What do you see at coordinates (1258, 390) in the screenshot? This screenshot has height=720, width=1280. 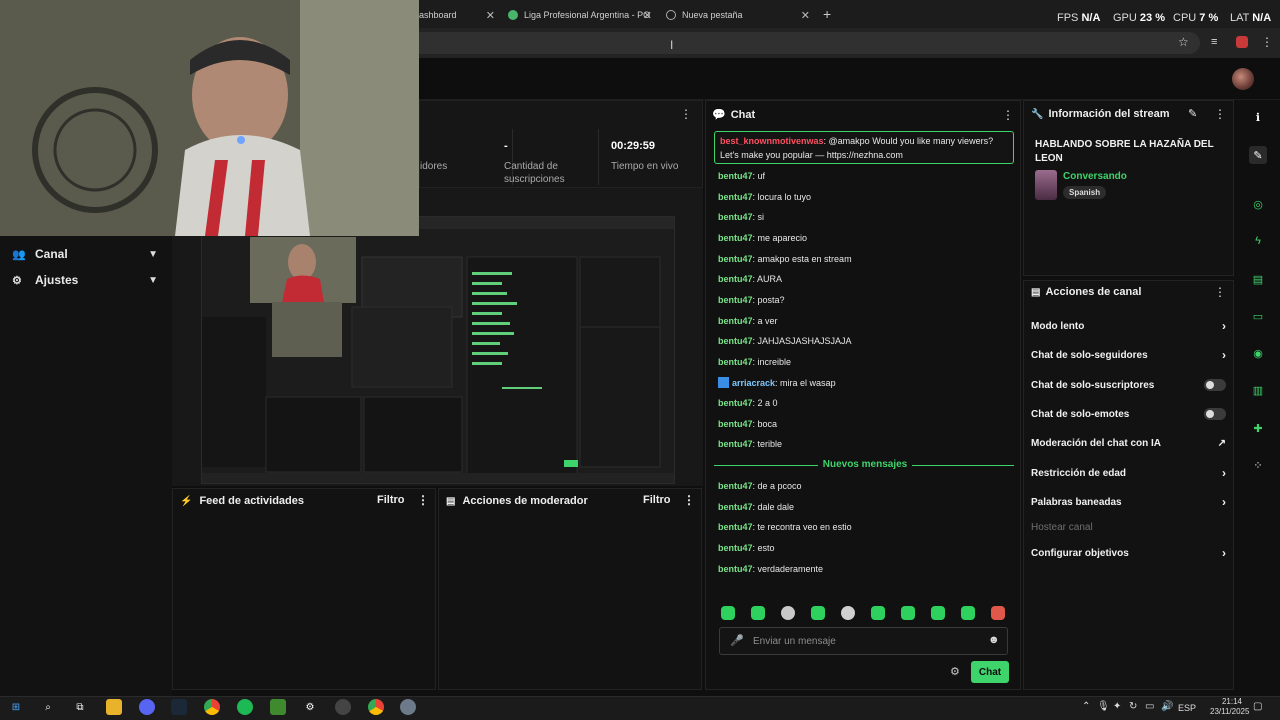 I see `layout-icon: ▥` at bounding box center [1258, 390].